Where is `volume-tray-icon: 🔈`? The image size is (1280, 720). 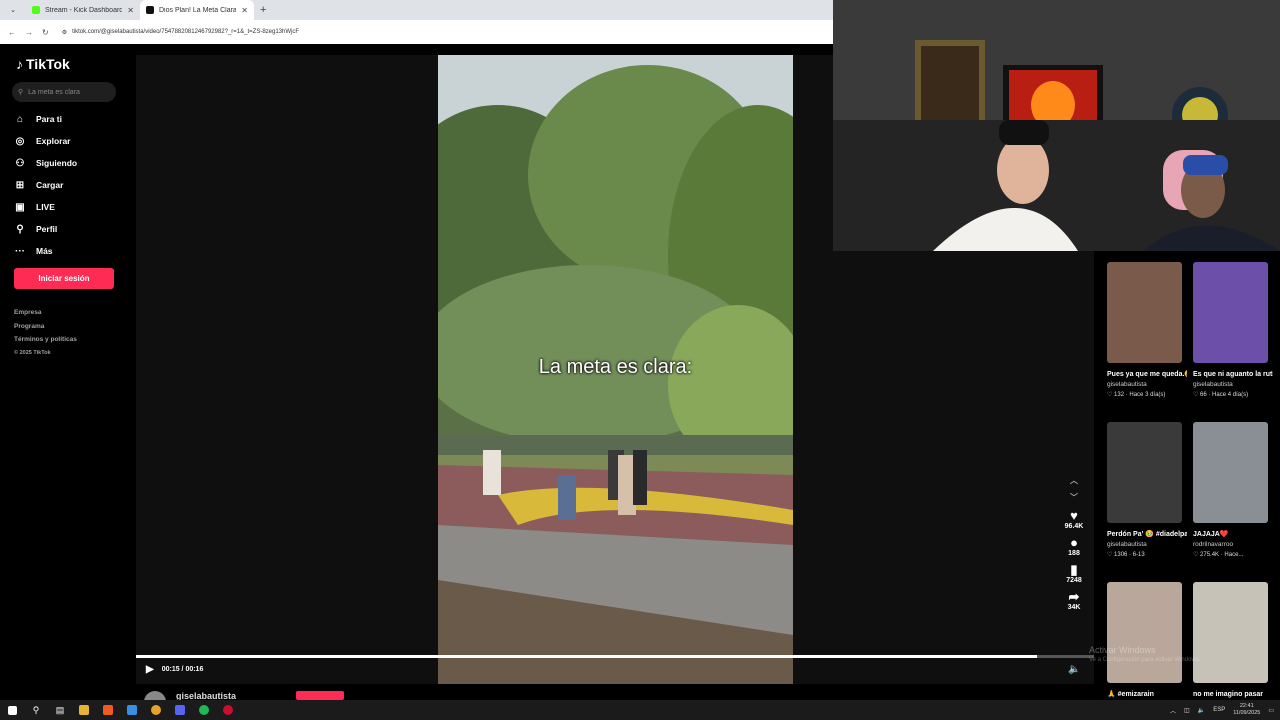
volume-tray-icon: 🔈 is located at coordinates (1201, 710).